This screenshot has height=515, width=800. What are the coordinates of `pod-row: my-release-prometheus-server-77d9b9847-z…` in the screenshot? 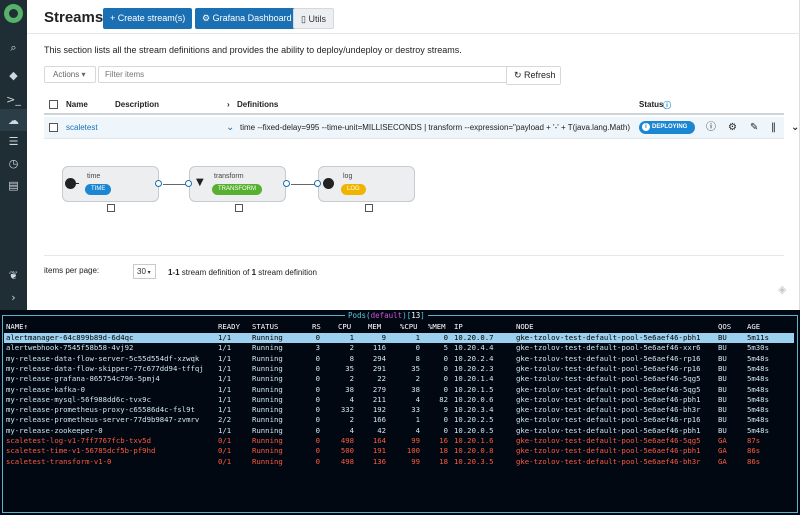 It's located at (399, 420).